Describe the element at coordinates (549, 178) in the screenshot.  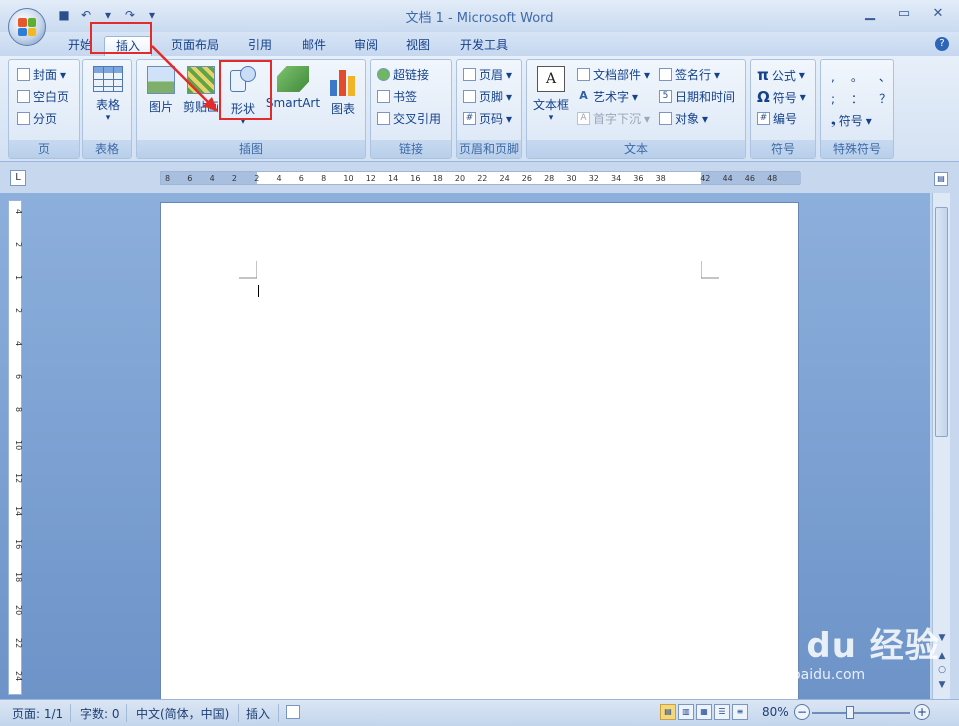
I see `ruler-tick-label: 28` at that location.